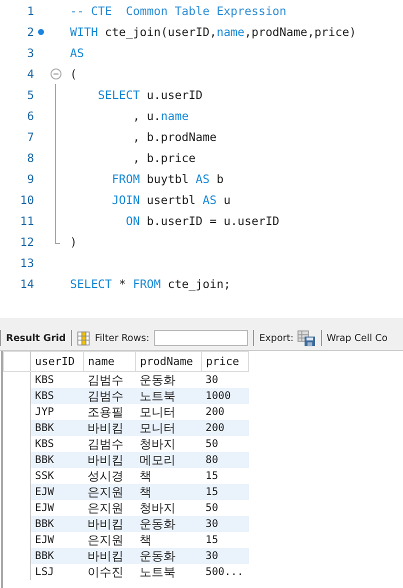 The width and height of the screenshot is (403, 588). Describe the element at coordinates (174, 137) in the screenshot. I see `code-line: , b.prodName` at that location.